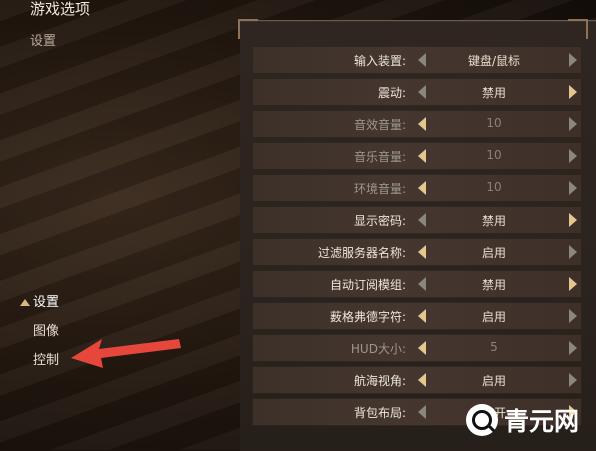 Image resolution: width=596 pixels, height=451 pixels. I want to click on nav-item-label: 控制, so click(46, 360).